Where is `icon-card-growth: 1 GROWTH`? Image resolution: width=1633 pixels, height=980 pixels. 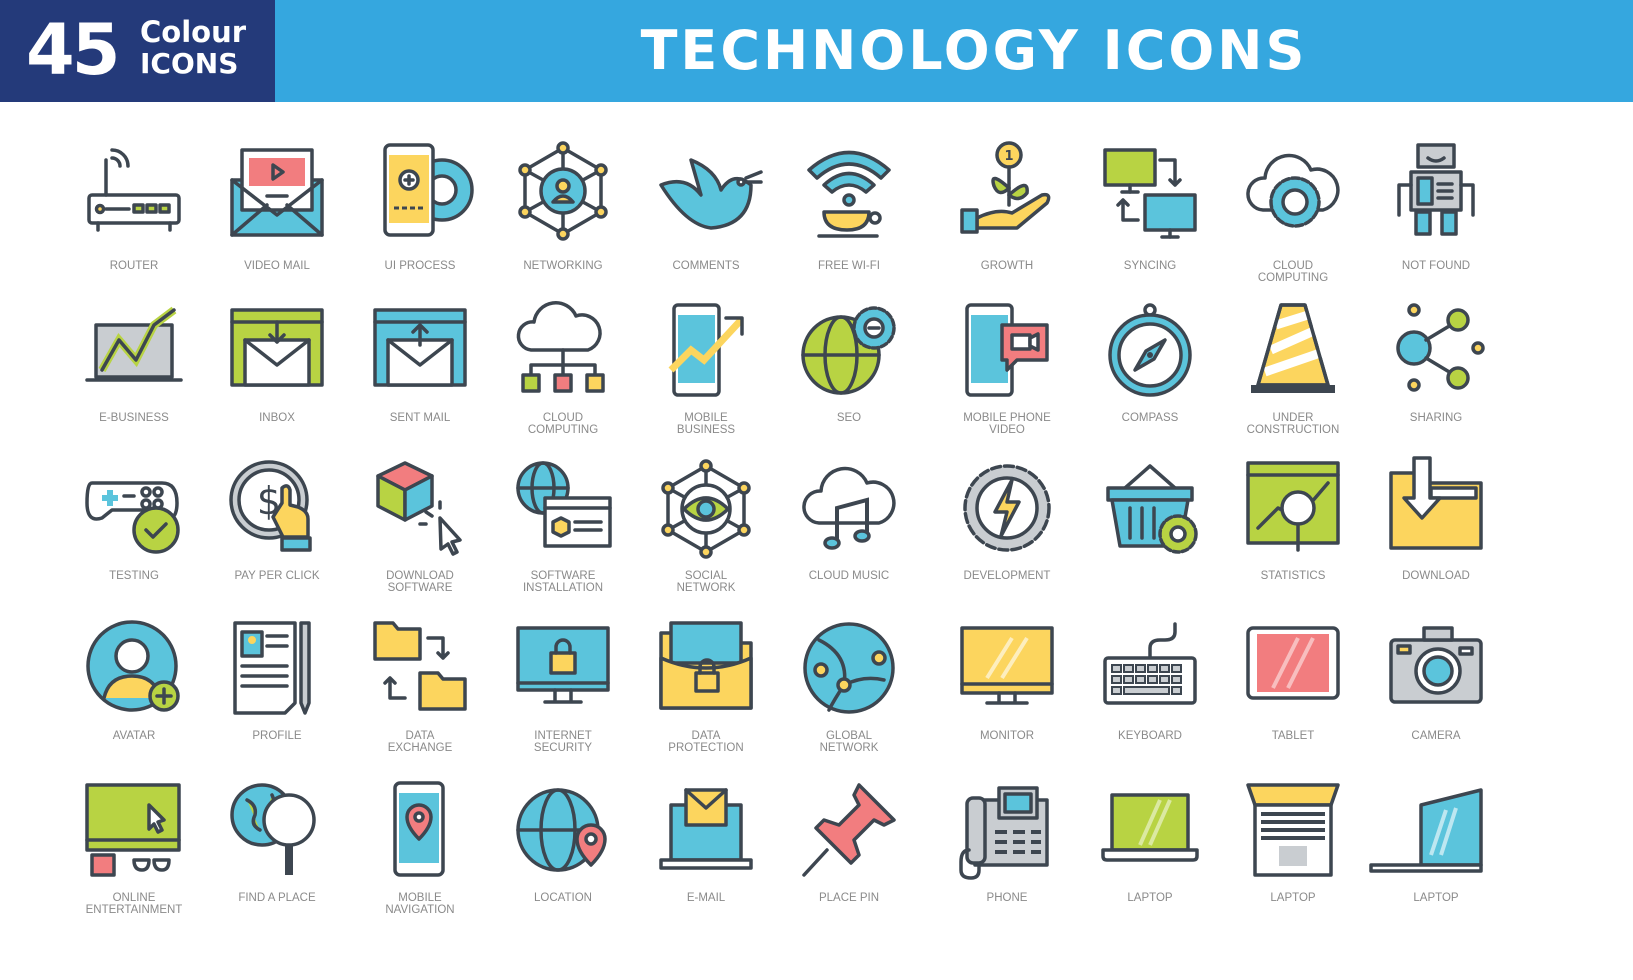 icon-card-growth: 1 GROWTH is located at coordinates (1007, 215).